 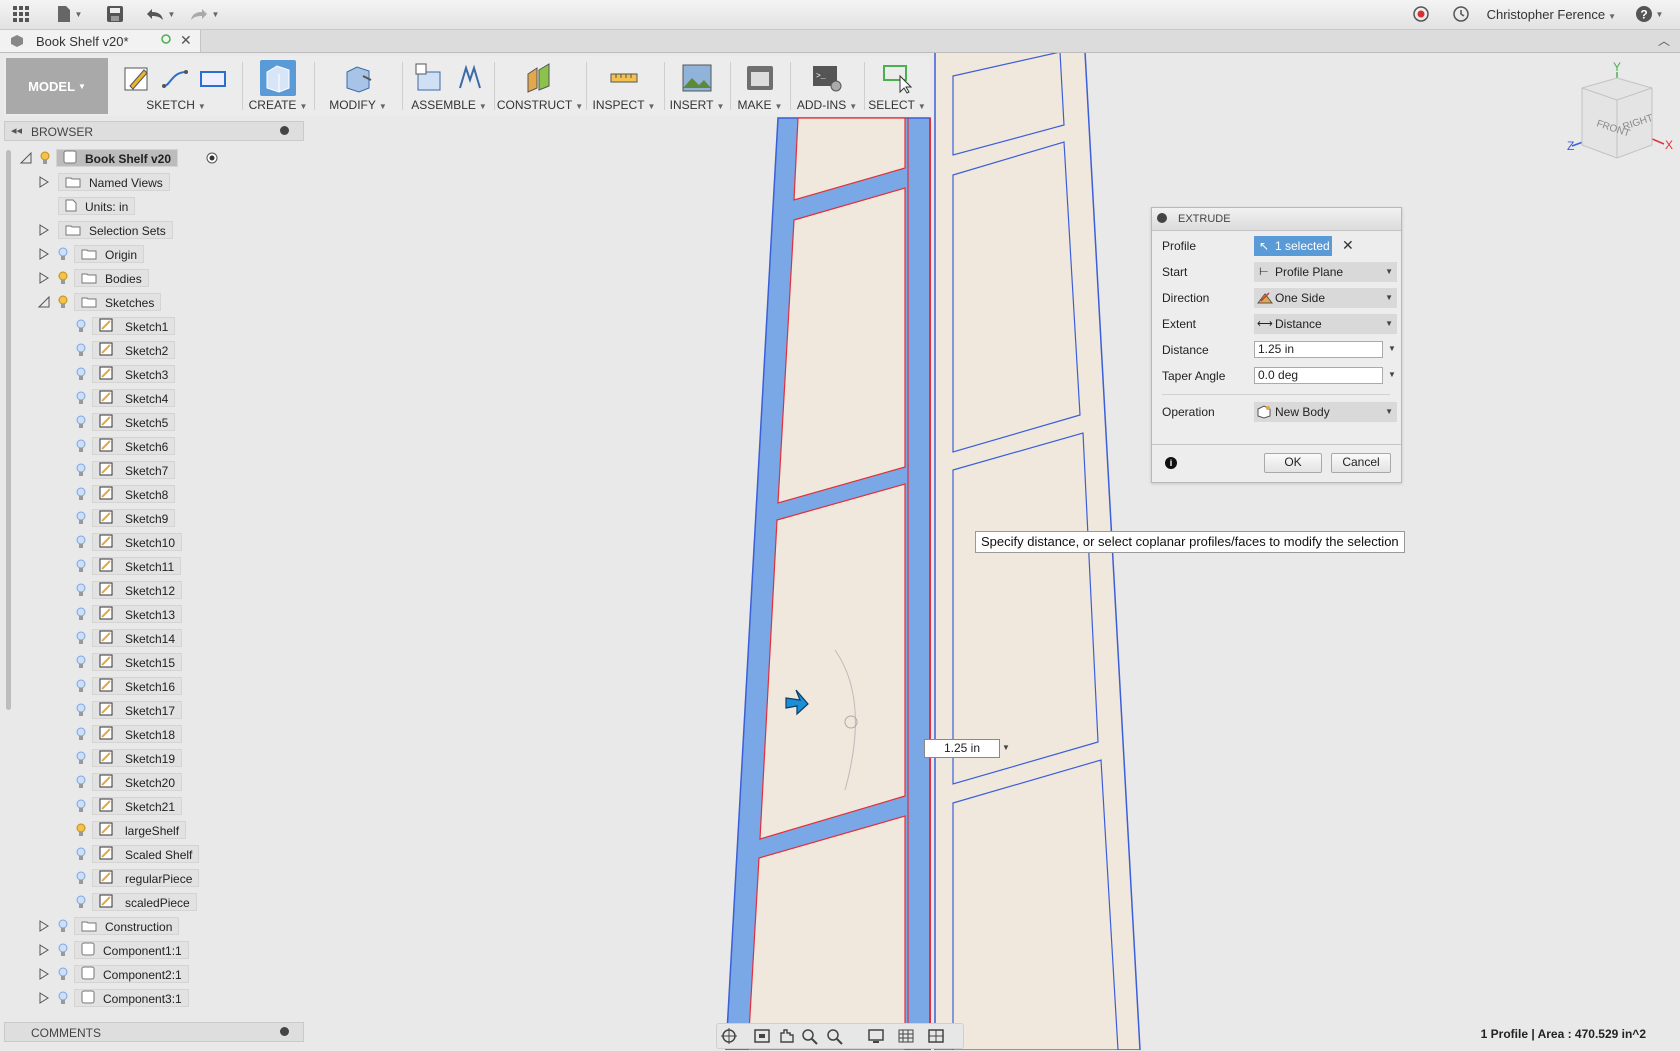 What do you see at coordinates (1162, 218) in the screenshot?
I see `collapse-dialog-icon` at bounding box center [1162, 218].